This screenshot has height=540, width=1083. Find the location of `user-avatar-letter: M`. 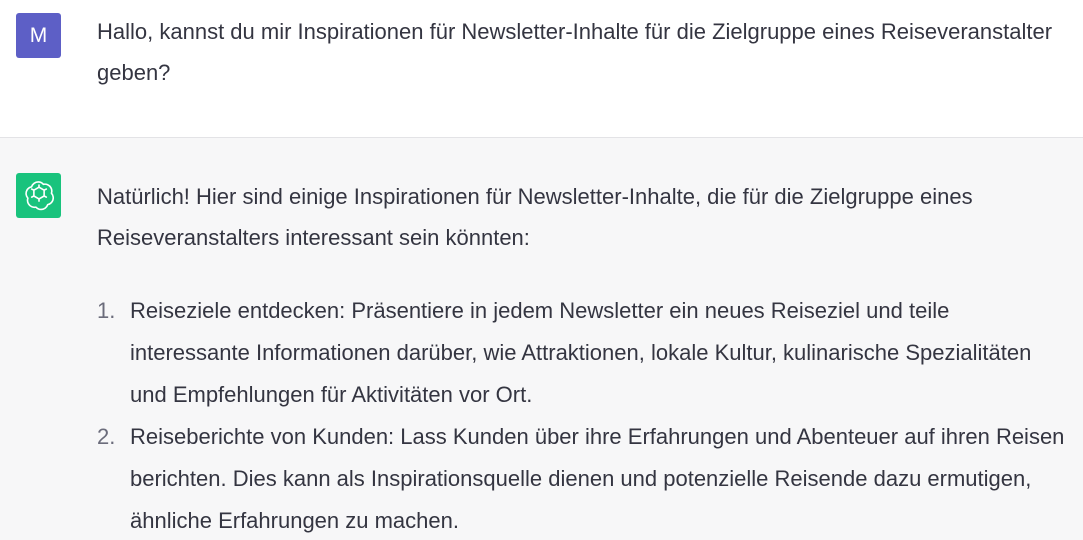

user-avatar-letter: M is located at coordinates (38, 35).